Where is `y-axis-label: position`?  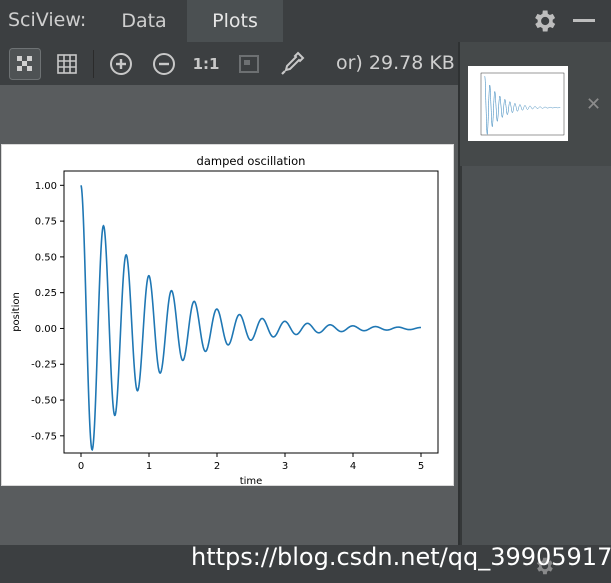
y-axis-label: position is located at coordinates (16, 312).